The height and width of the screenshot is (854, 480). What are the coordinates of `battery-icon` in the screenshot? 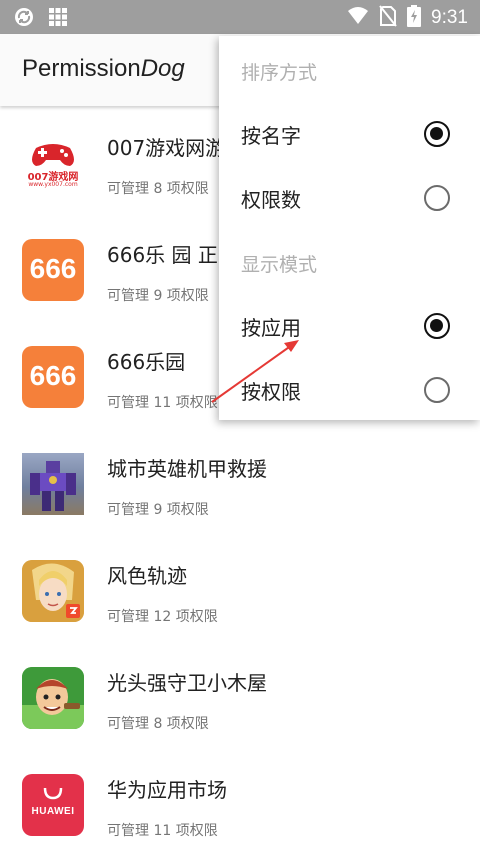 It's located at (414, 18).